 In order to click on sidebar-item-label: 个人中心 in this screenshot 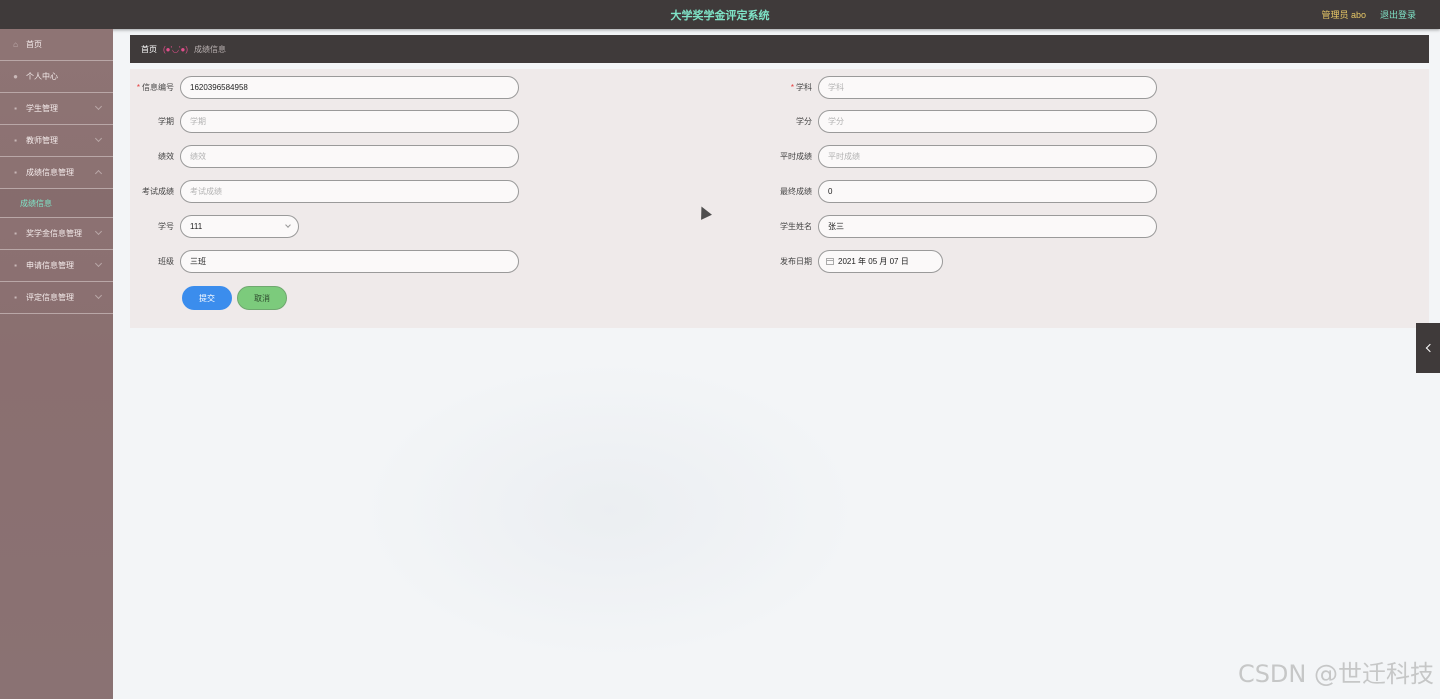, I will do `click(42, 76)`.